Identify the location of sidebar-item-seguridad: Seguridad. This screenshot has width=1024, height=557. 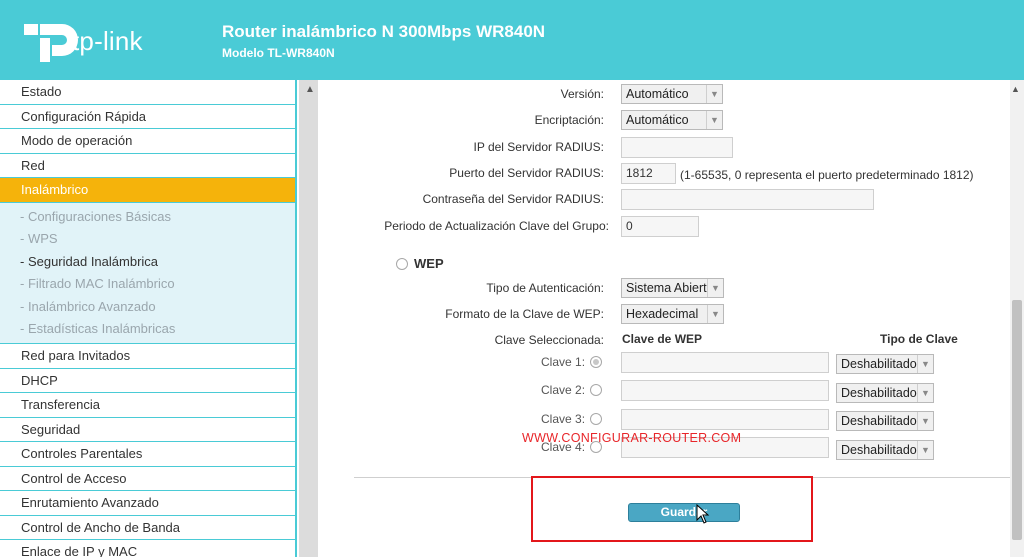
(147, 430).